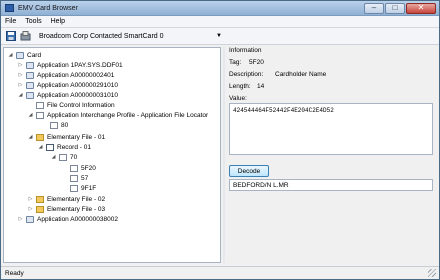 This screenshot has height=280, width=440. I want to click on decode-button-wrap: Decode, so click(249, 171).